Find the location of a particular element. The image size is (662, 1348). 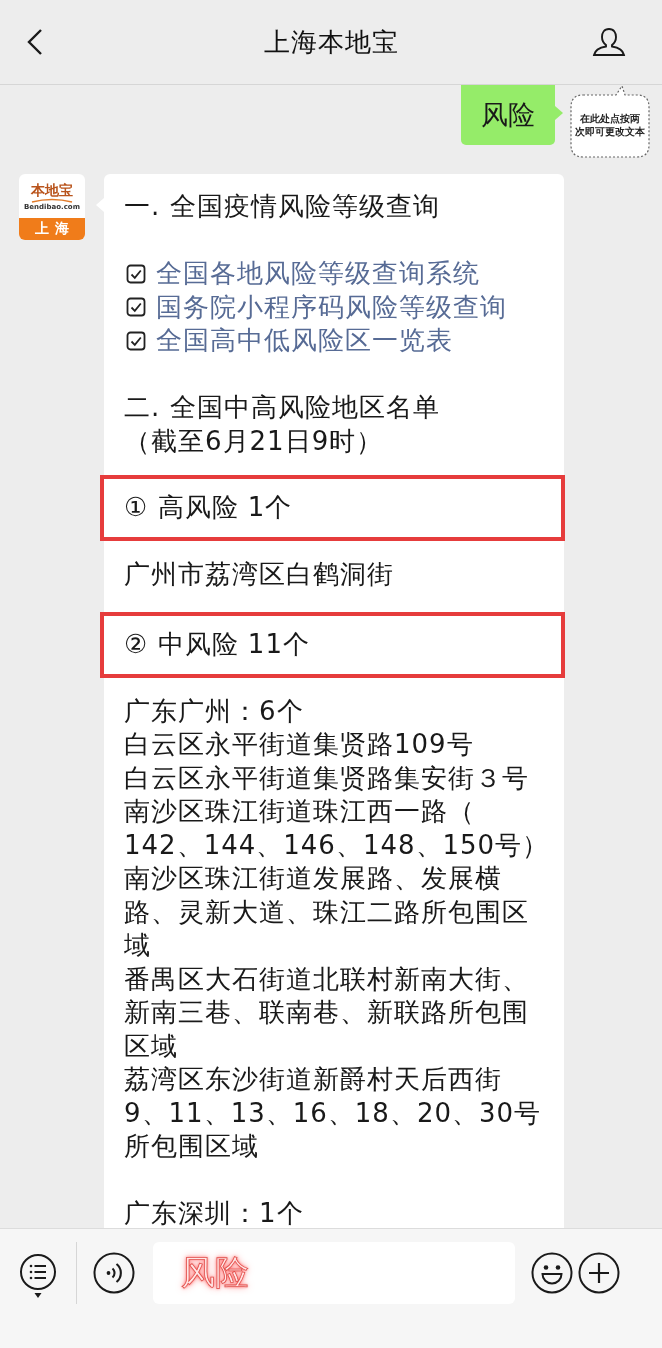

query-link: 国务院小程序码风险等级查询 is located at coordinates (331, 307).